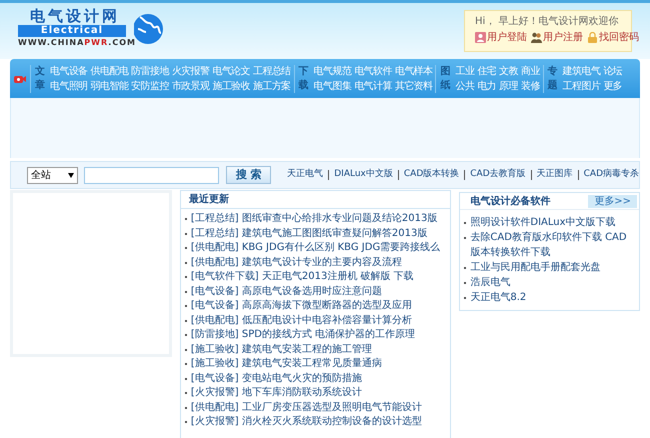  What do you see at coordinates (77, 43) in the screenshot?
I see `logo-url: WWW.CHINAPWR.COM` at bounding box center [77, 43].